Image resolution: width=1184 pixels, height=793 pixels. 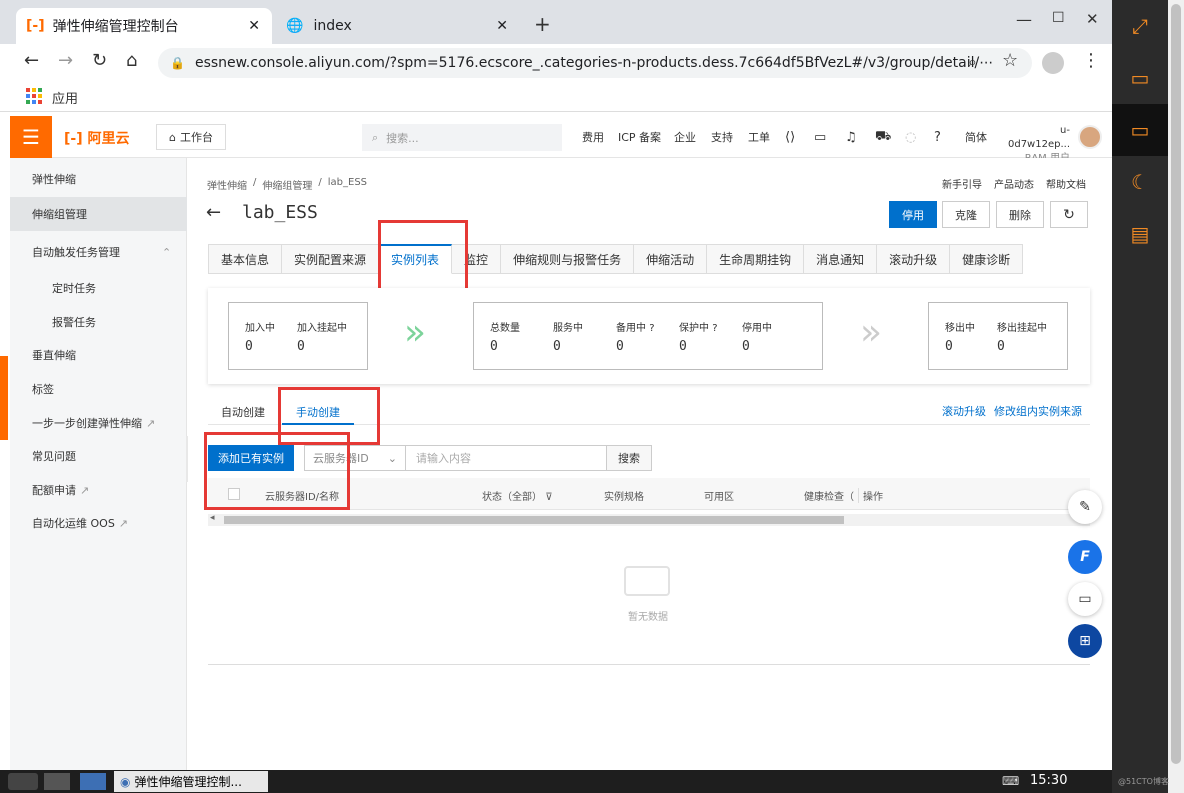 What do you see at coordinates (1066, 183) in the screenshot?
I see `help-docs-link: 帮助文档` at bounding box center [1066, 183].